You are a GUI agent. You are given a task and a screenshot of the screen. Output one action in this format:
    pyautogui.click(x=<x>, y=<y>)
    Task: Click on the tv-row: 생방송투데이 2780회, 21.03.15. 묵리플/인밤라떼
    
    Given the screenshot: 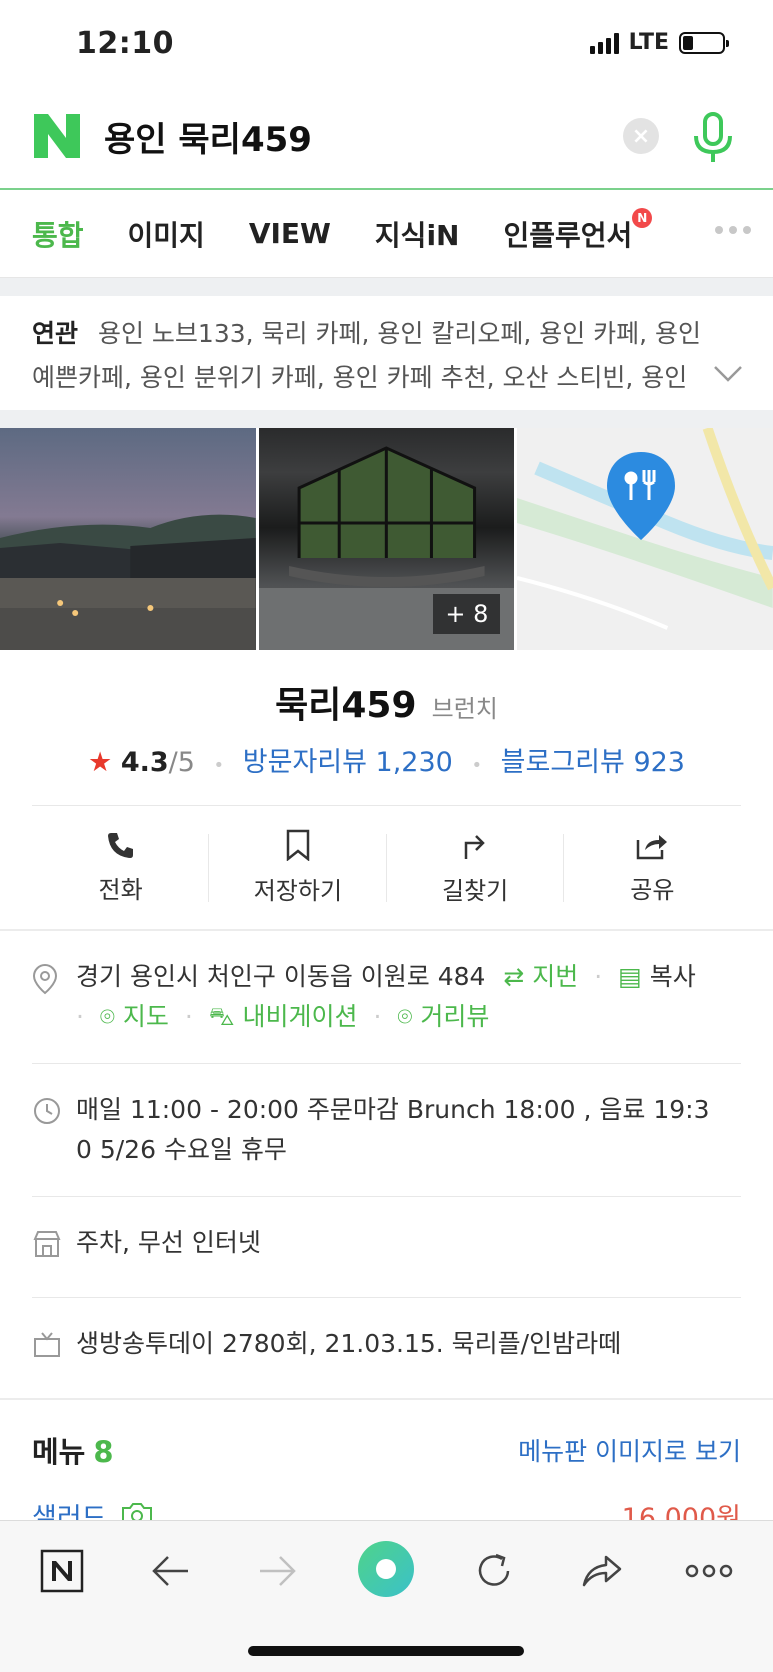 What is the action you would take?
    pyautogui.click(x=386, y=1348)
    